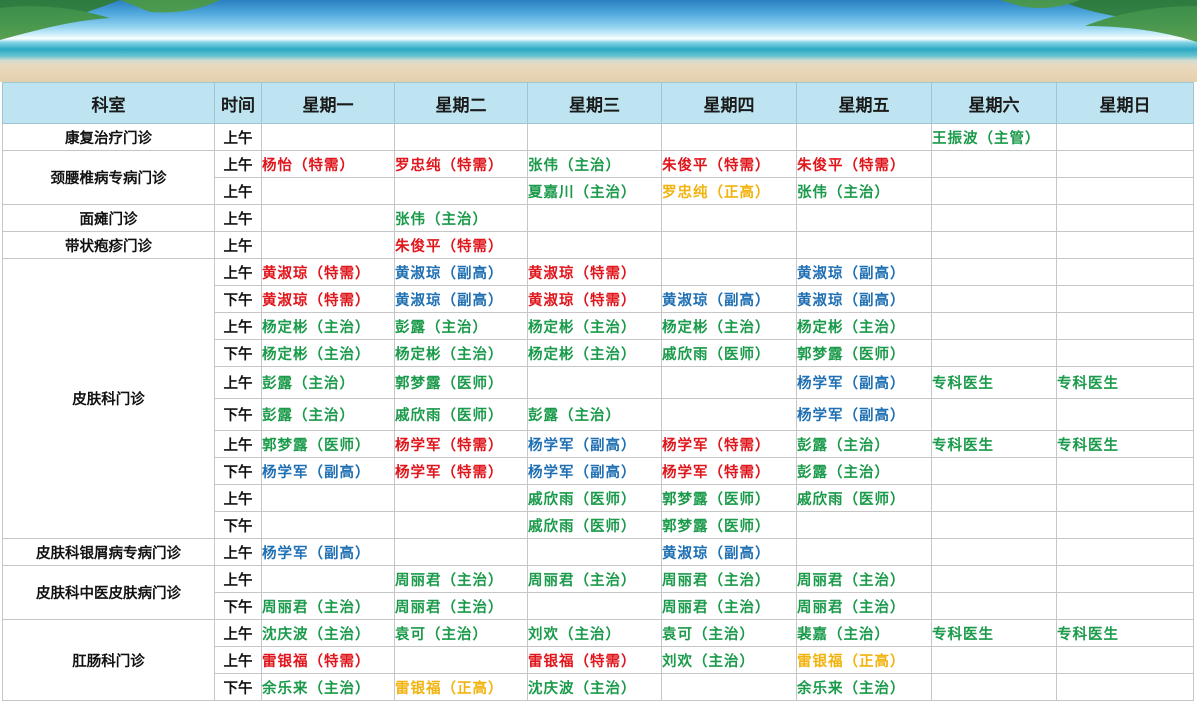 The image size is (1197, 715). Describe the element at coordinates (461, 633) in the screenshot. I see `doctor-cell-tue: 袁可（主治）` at that location.